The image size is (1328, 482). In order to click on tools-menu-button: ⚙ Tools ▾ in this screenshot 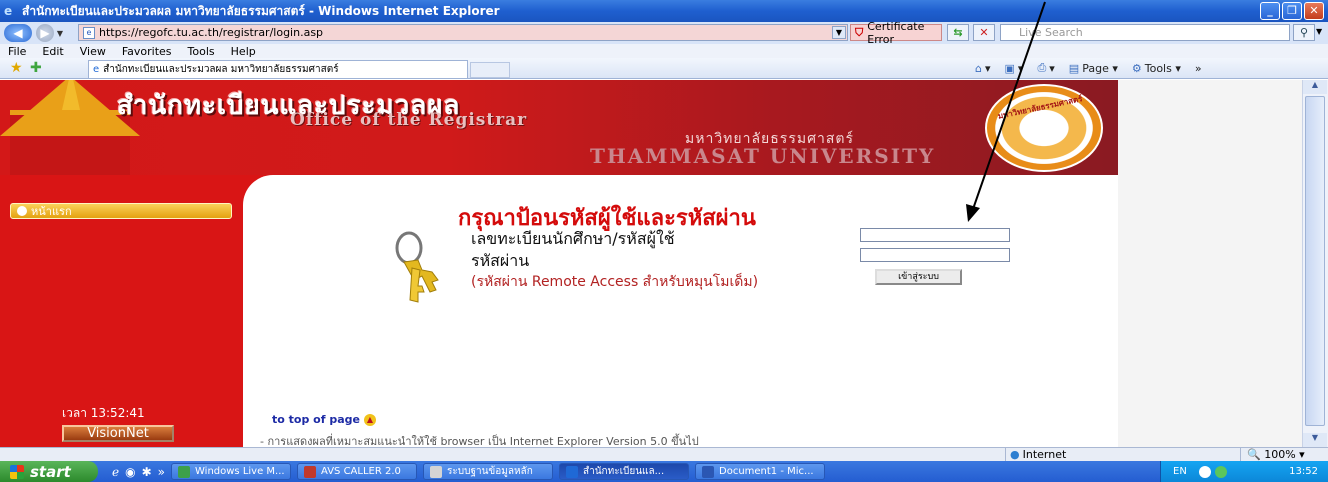, I will do `click(1156, 68)`.